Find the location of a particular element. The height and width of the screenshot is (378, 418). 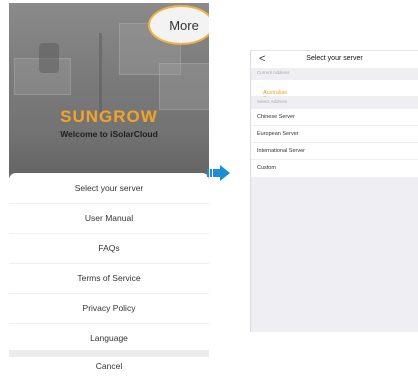

server-row-chinese: Chinese Server is located at coordinates (334, 117).